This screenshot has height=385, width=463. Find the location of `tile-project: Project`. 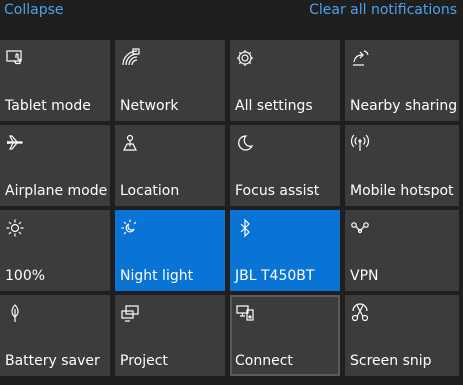

tile-project: Project is located at coordinates (170, 335).